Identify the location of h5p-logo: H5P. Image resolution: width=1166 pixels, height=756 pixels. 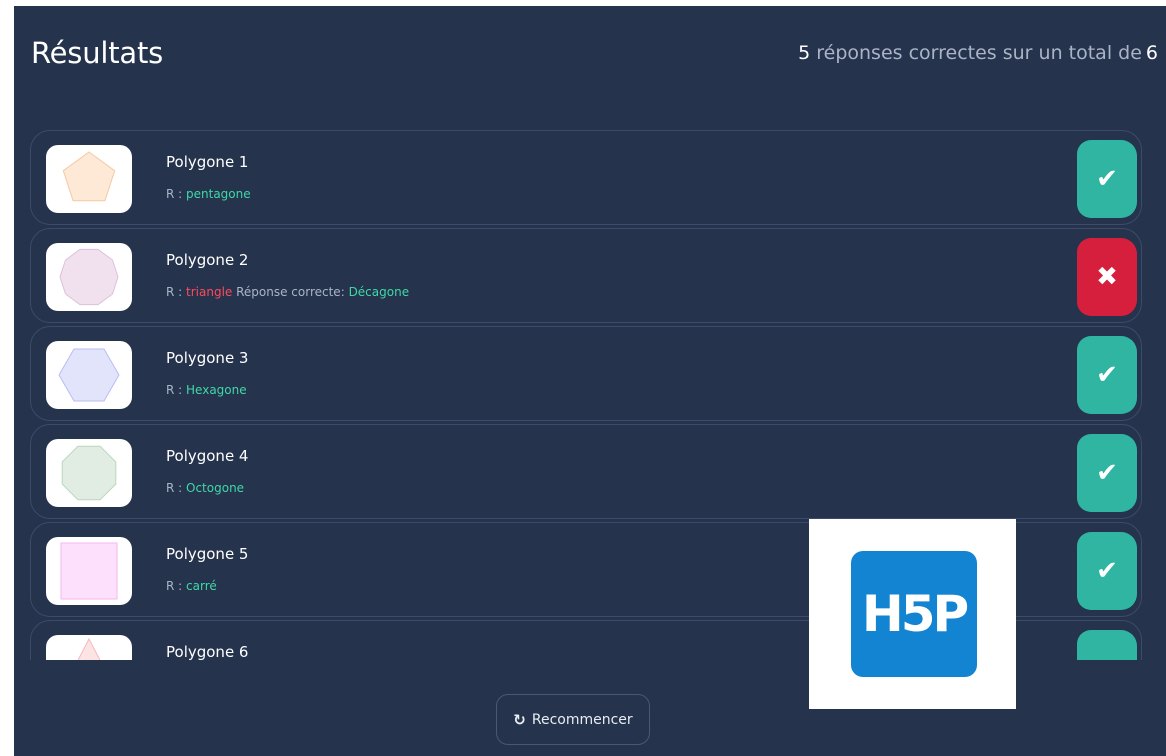
(914, 614).